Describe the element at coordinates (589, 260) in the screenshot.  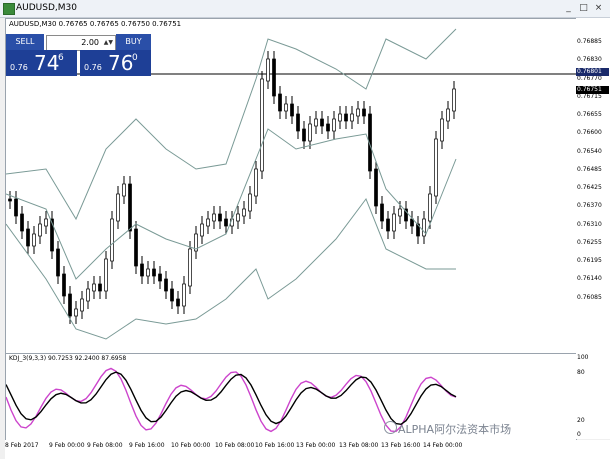
I see `price-tick-label: 0.76195` at that location.